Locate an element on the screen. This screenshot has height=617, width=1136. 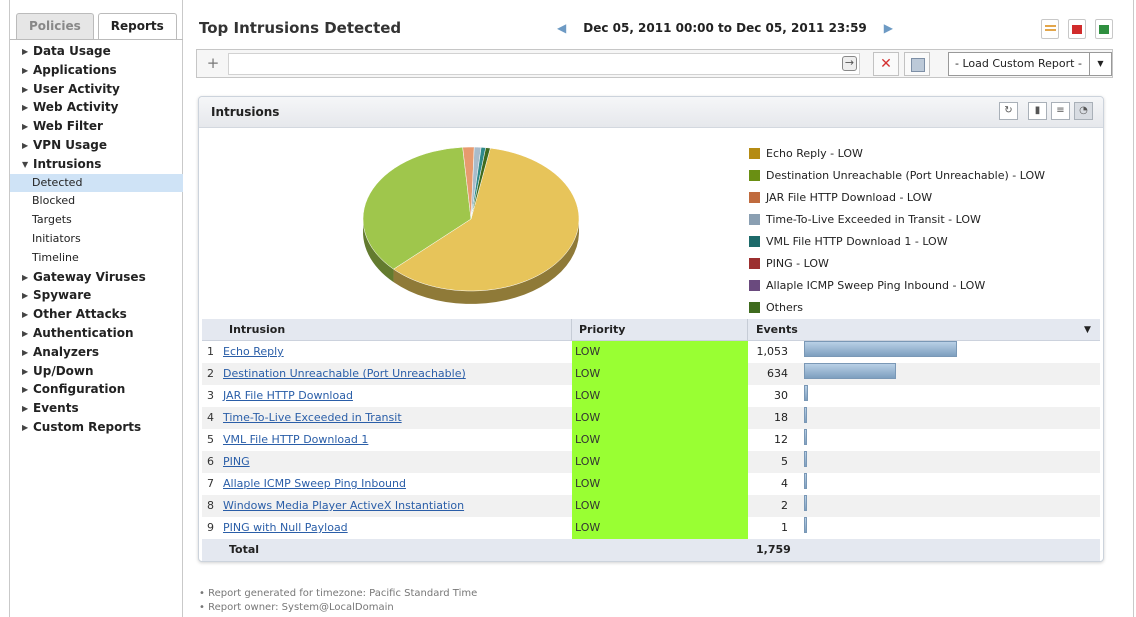
nav-analyzers: ▶ Analyzers is located at coordinates (96, 352).